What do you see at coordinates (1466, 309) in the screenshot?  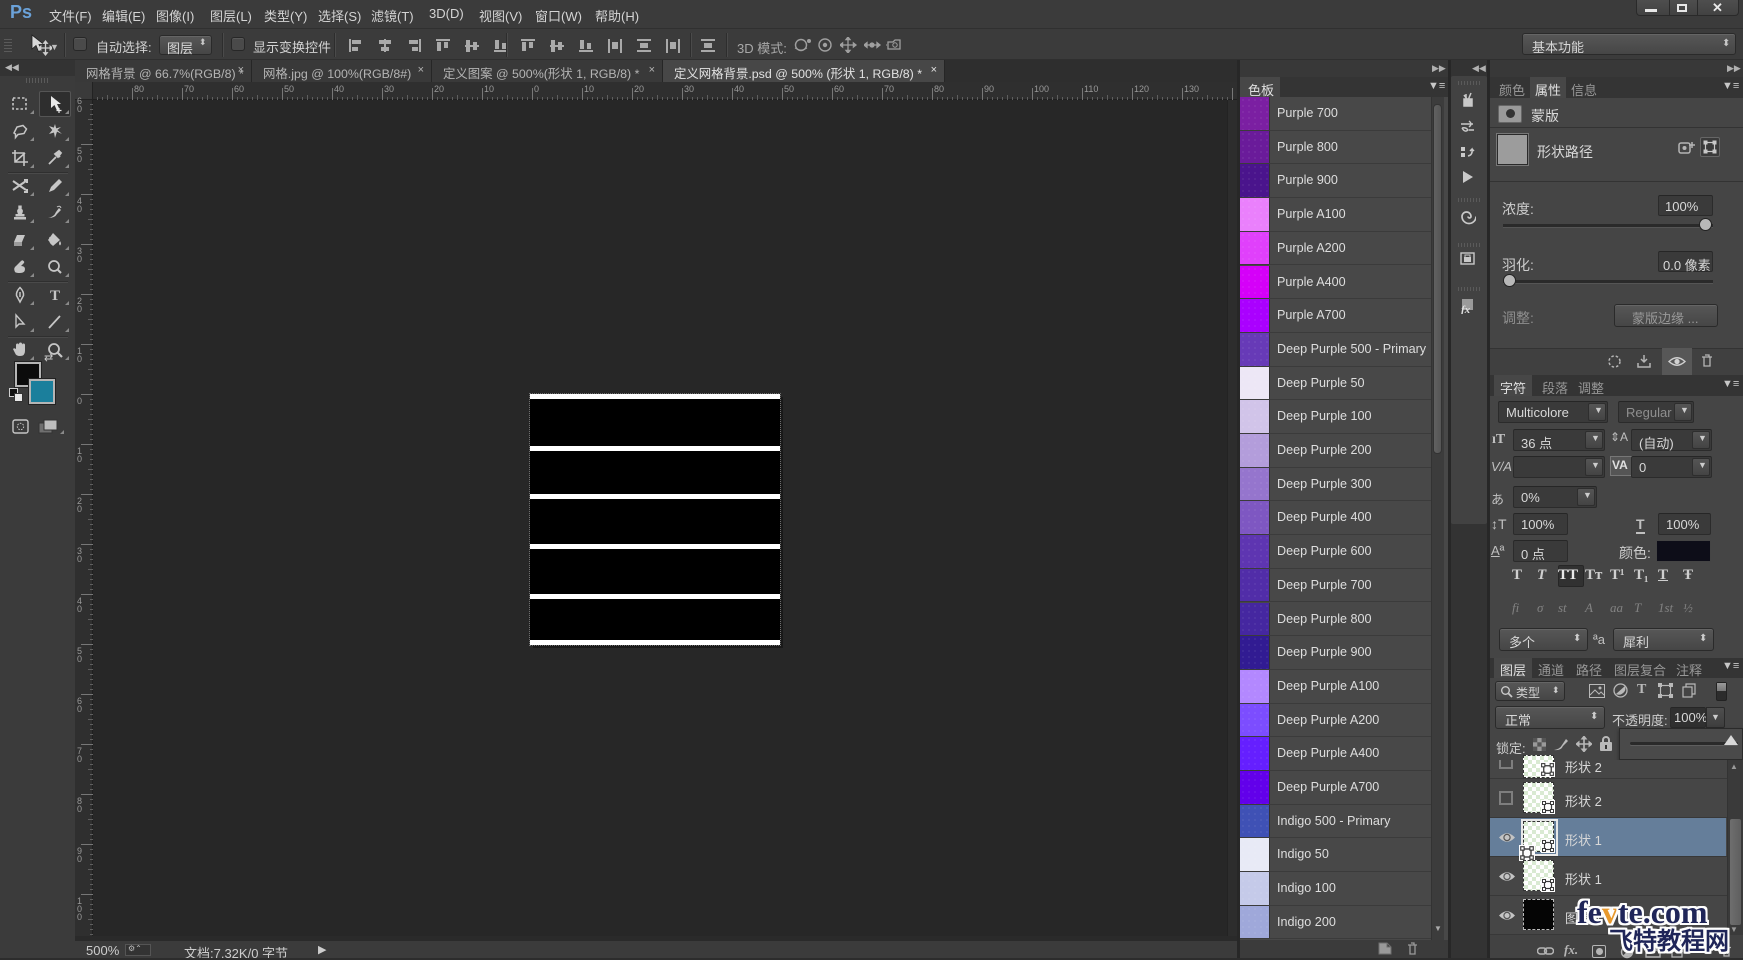 I see `svg-text: fx` at bounding box center [1466, 309].